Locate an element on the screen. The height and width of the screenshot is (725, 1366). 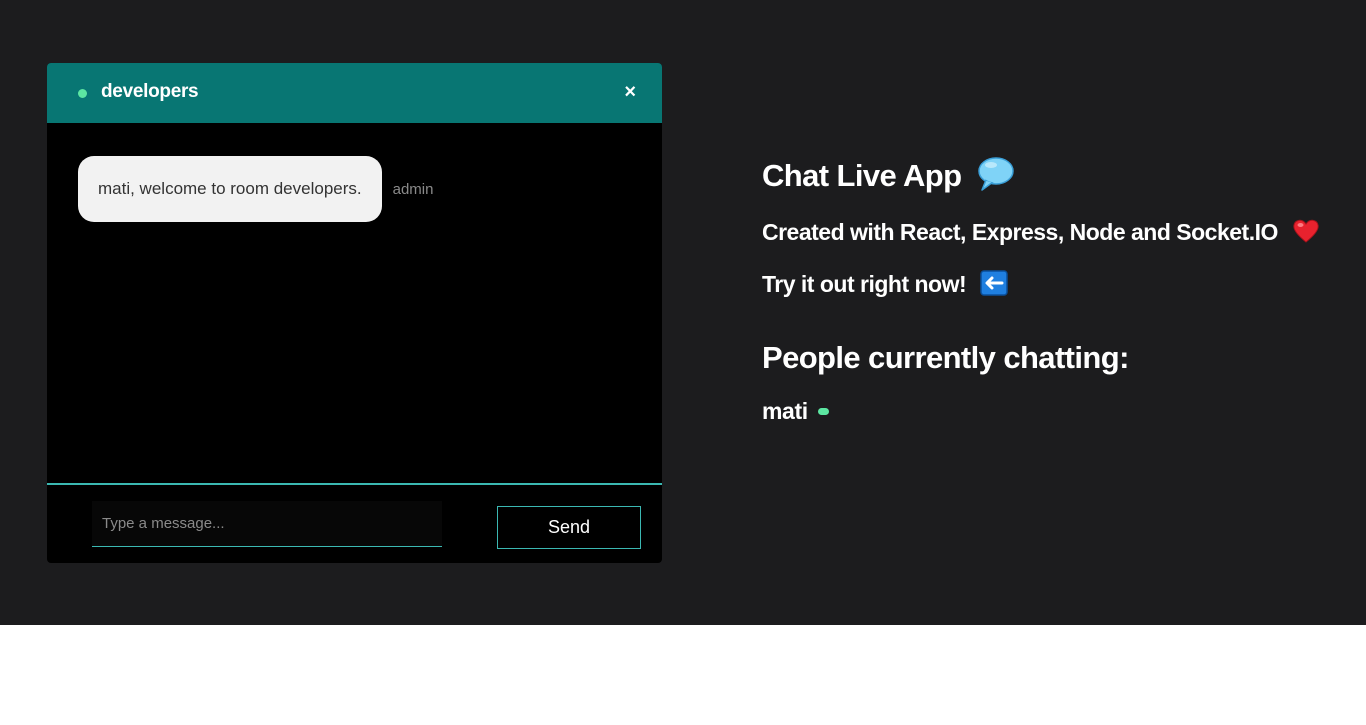
try-it-text: Try it out right now! is located at coordinates (864, 284).